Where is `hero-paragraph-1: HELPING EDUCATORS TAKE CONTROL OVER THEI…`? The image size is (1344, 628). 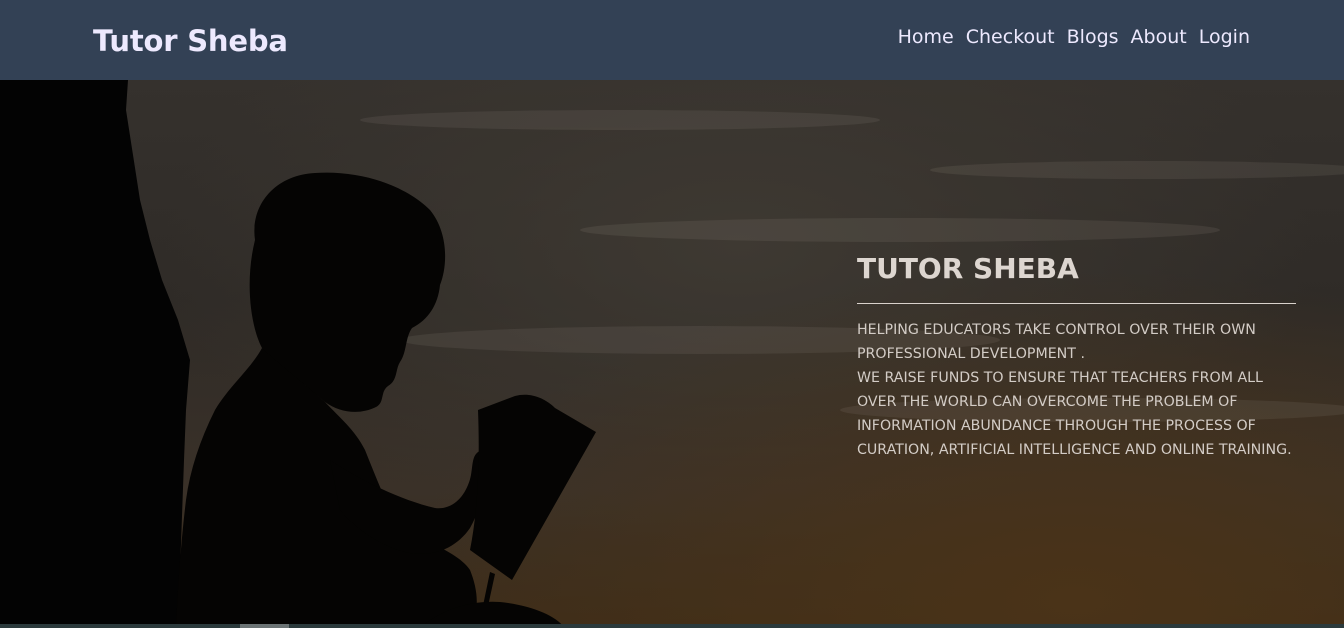
hero-paragraph-1: HELPING EDUCATORS TAKE CONTROL OVER THEI… is located at coordinates (1056, 342).